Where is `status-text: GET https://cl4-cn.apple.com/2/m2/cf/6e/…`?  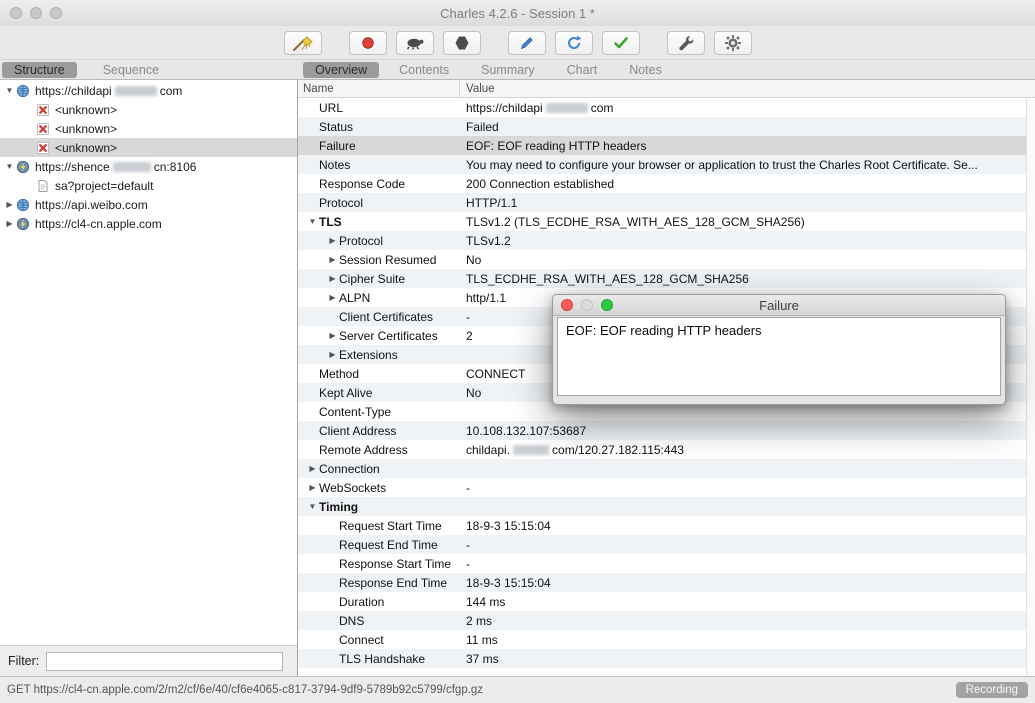
status-text: GET https://cl4-cn.apple.com/2/m2/cf/6e/… is located at coordinates (245, 690).